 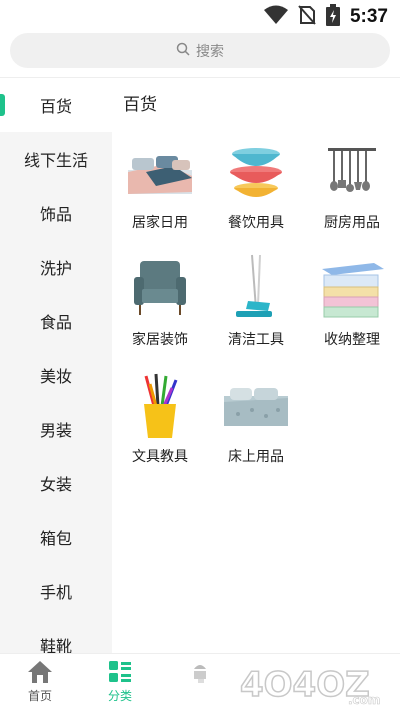 I want to click on category-label: 家居装饰, so click(x=160, y=340).